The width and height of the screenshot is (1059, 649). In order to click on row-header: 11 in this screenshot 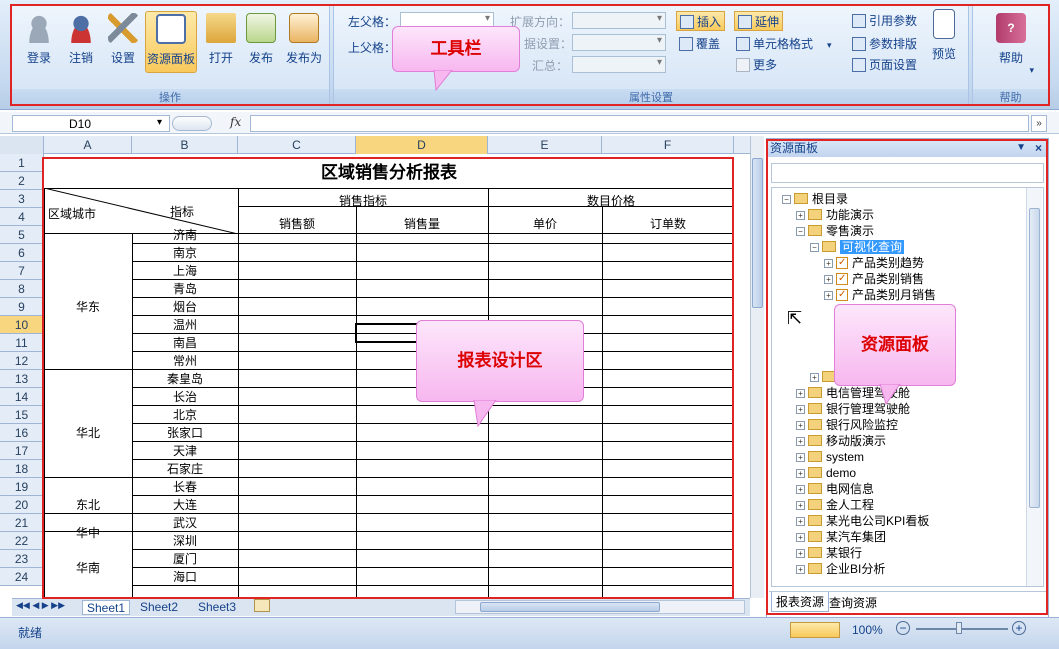, I will do `click(22, 343)`.